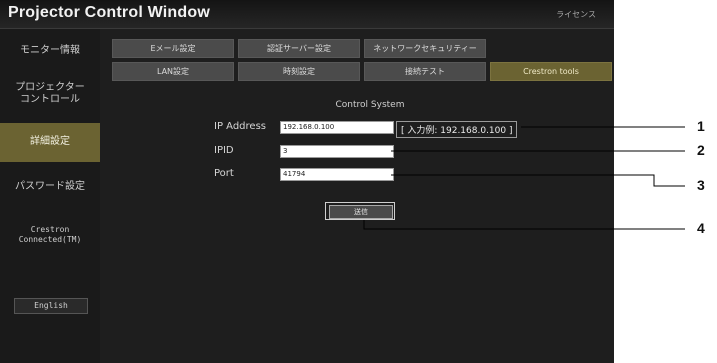 This screenshot has height=363, width=717. What do you see at coordinates (173, 71) in the screenshot?
I see `tab-lan-settings: LAN設定` at bounding box center [173, 71].